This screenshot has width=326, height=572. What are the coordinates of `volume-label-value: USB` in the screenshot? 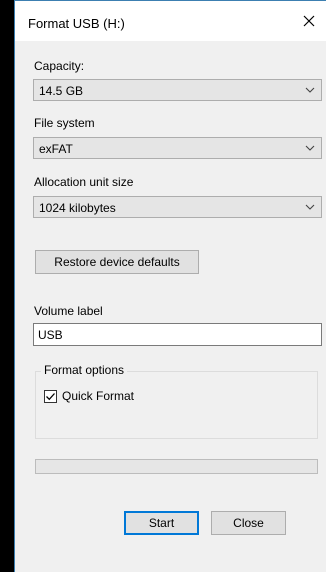 It's located at (50, 335).